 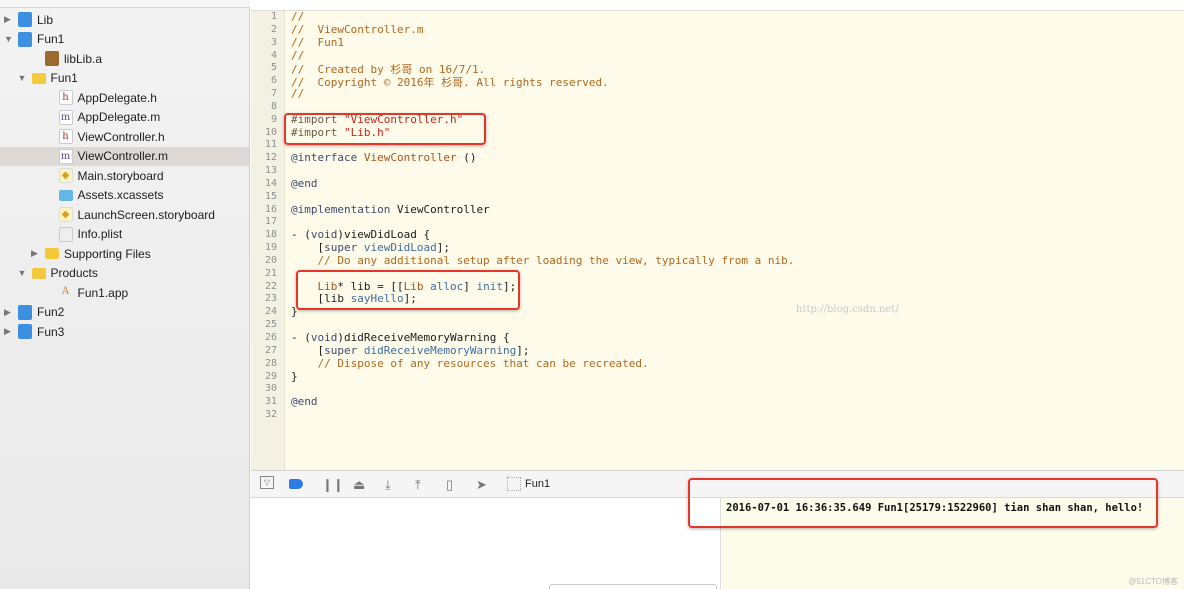 What do you see at coordinates (124, 175) in the screenshot?
I see `navigator-item: ◆ Main.storyboard` at bounding box center [124, 175].